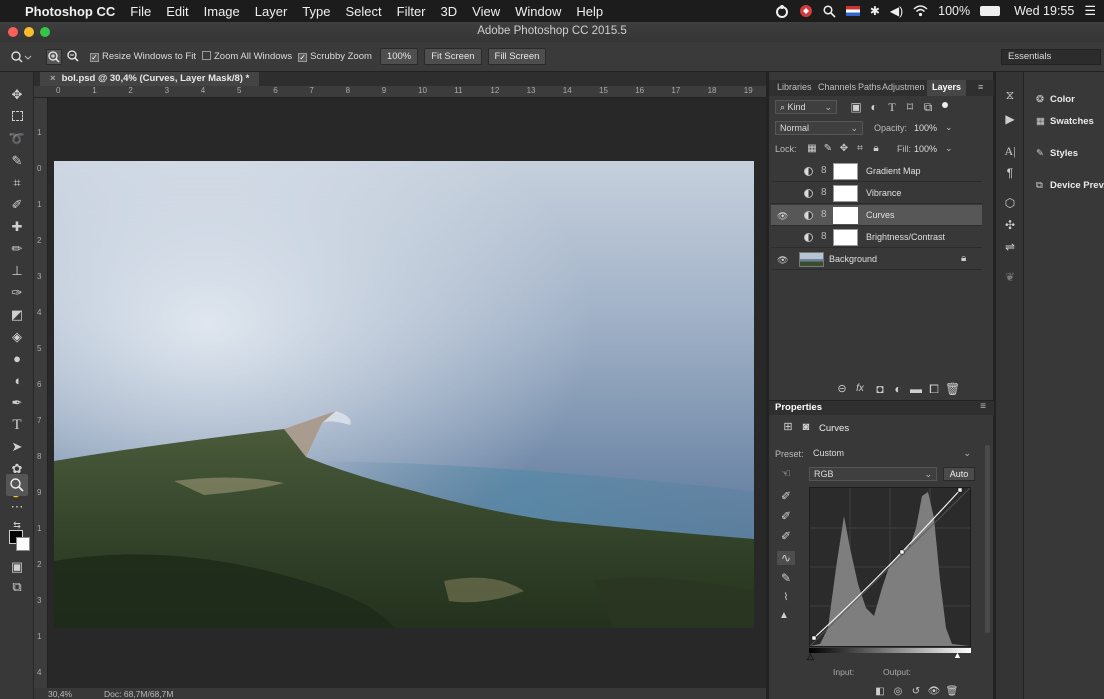  I want to click on new-group-icon: ▬, so click(916, 389).